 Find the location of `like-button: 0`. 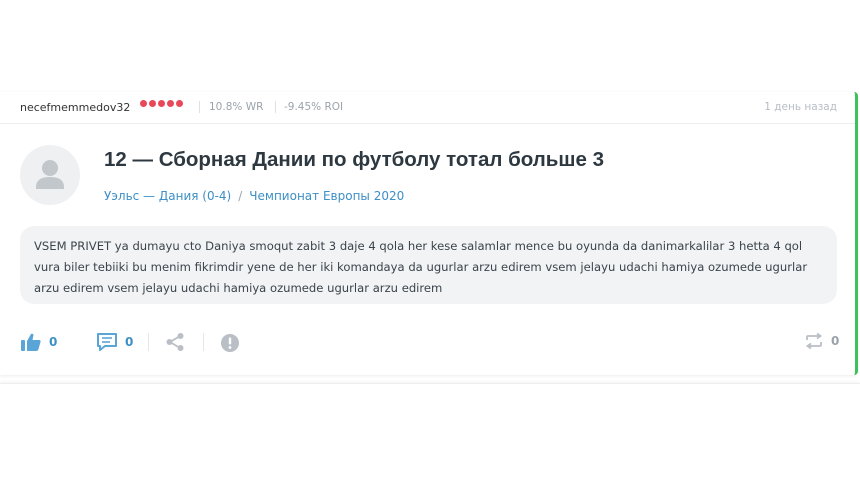

like-button: 0 is located at coordinates (39, 342).